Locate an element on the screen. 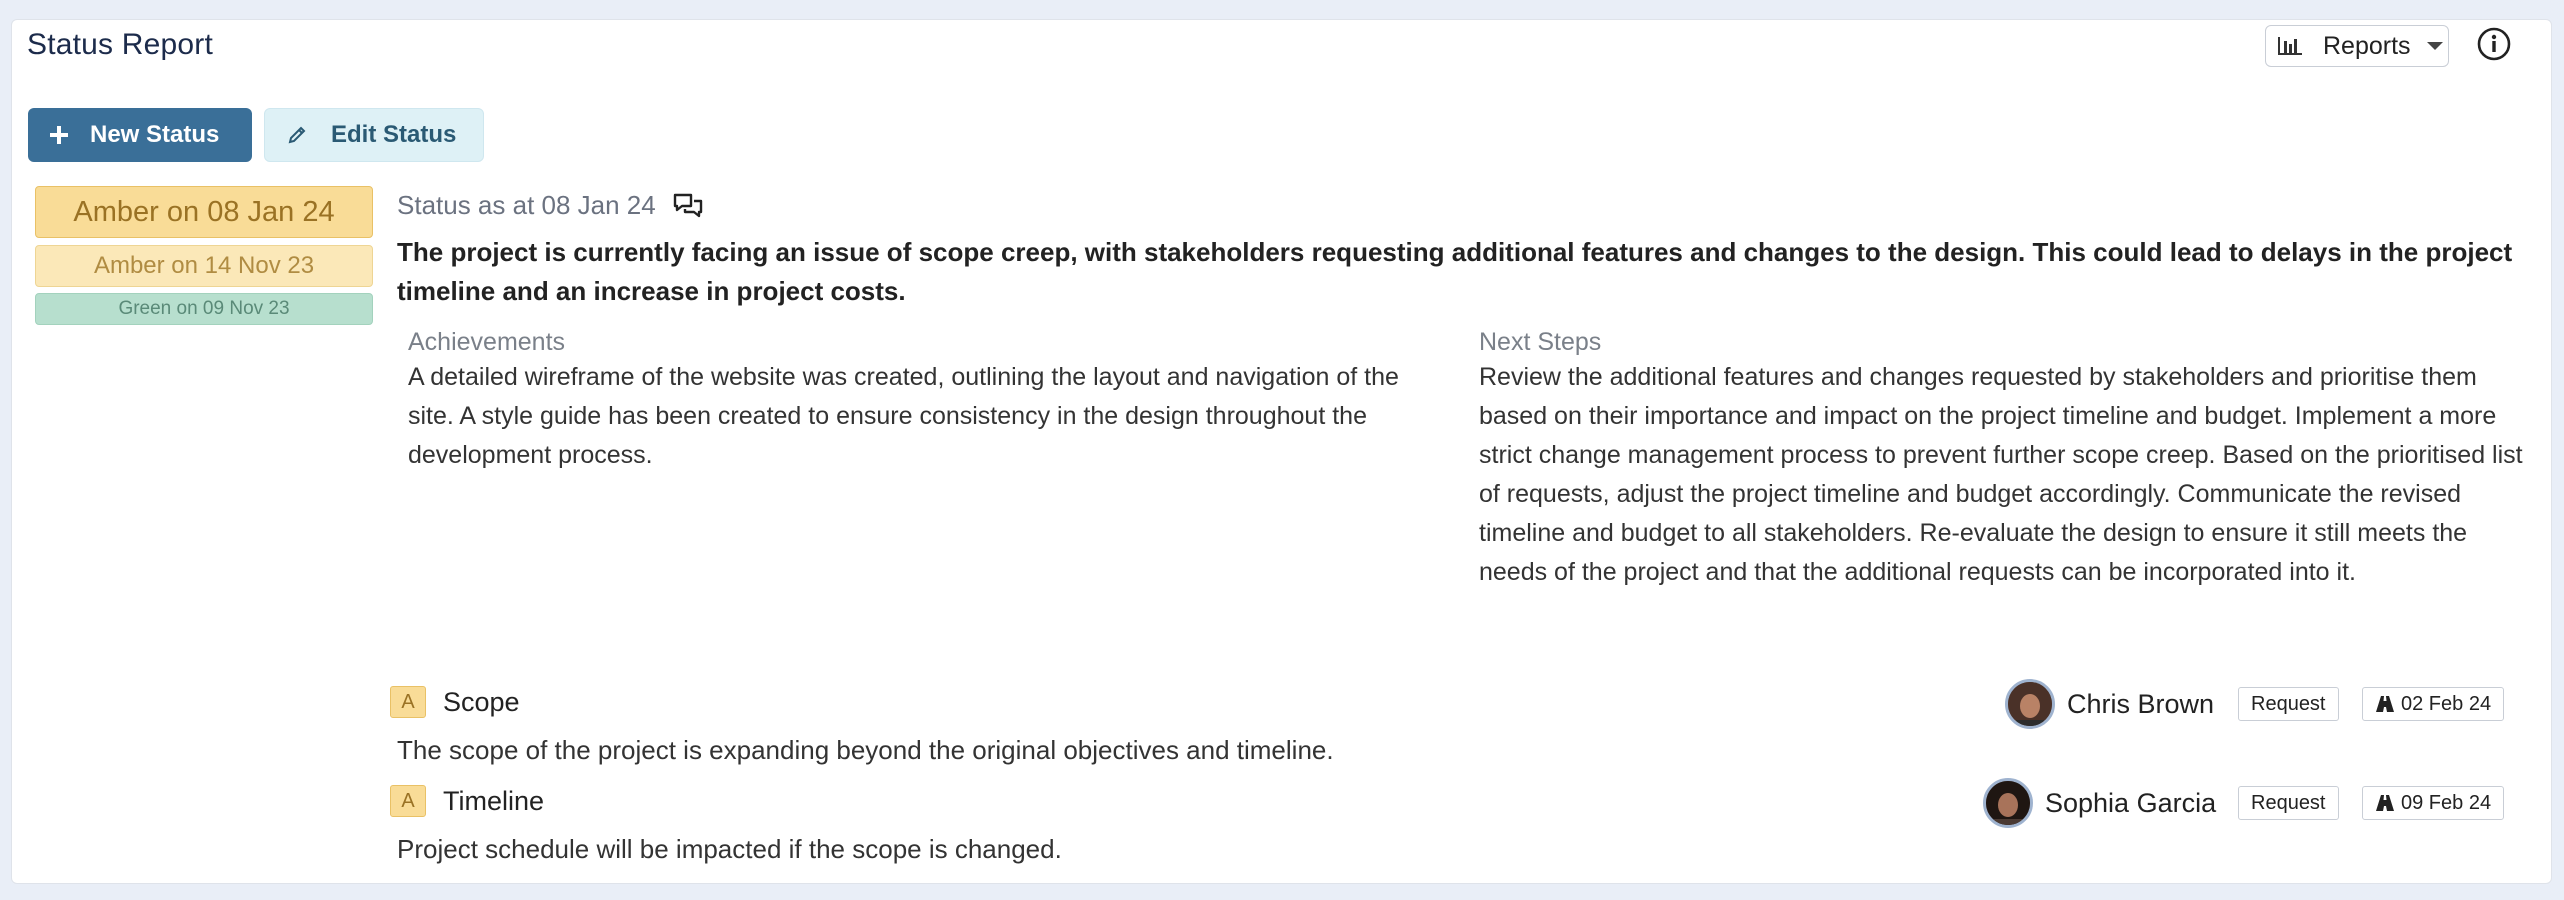 The width and height of the screenshot is (2564, 900). due-date: 09 Feb 24 is located at coordinates (2446, 803).